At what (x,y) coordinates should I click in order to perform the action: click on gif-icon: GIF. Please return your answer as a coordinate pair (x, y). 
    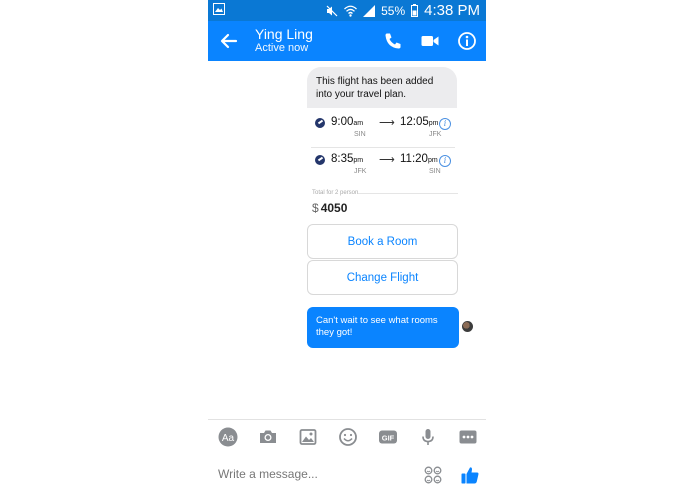
    Looking at the image, I should click on (388, 437).